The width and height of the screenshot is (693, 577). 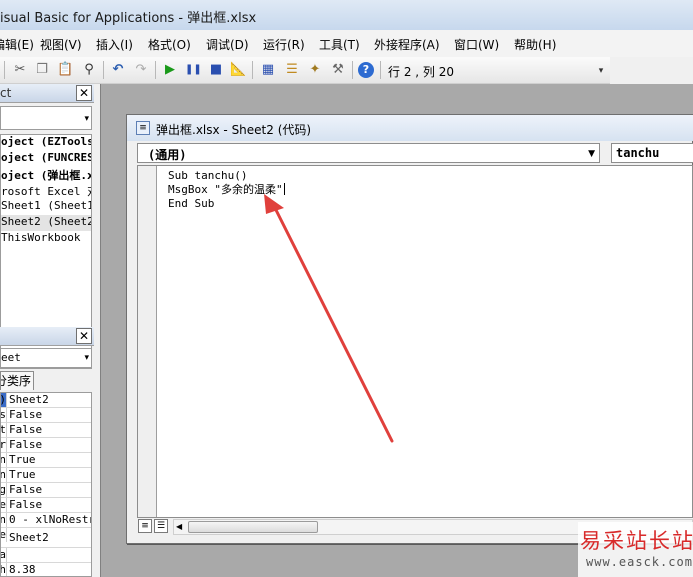 I want to click on watermark-logo-text: 易采站长站, so click(x=636, y=541).